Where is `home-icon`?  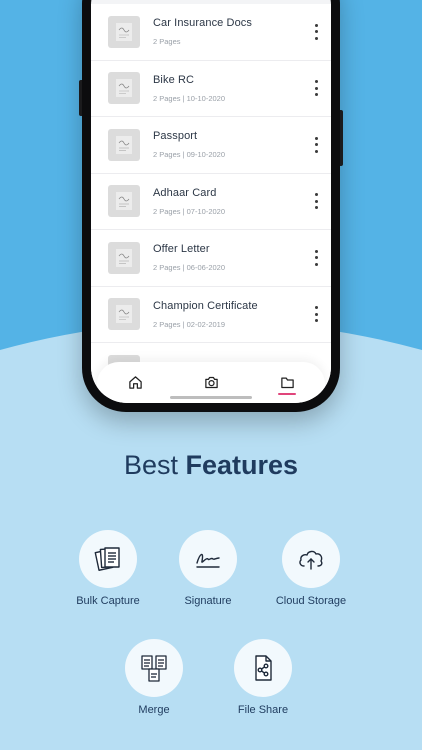
home-icon is located at coordinates (135, 382).